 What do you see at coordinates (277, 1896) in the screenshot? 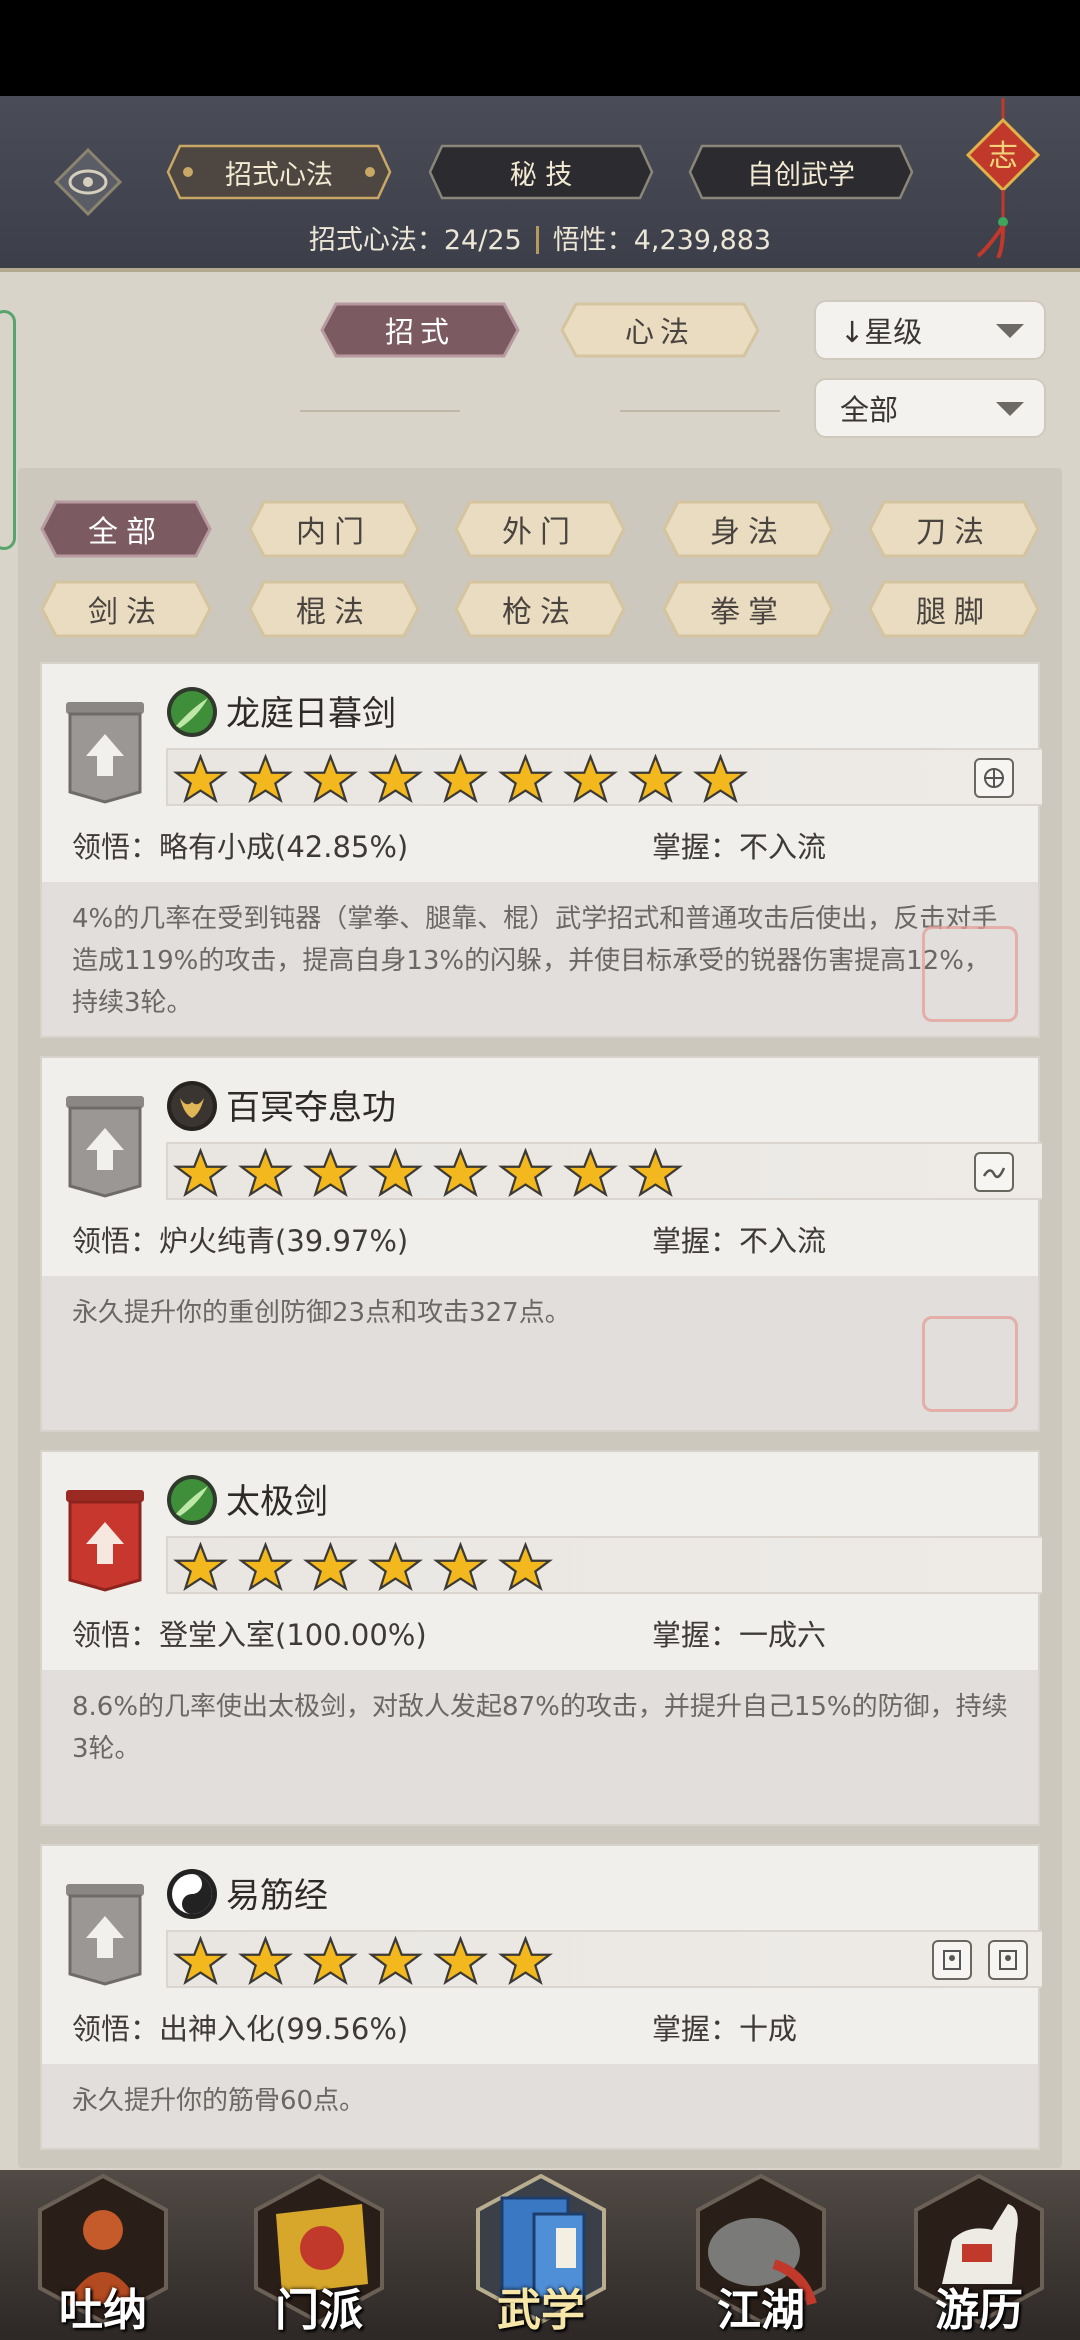
I see `skill-name: 易筋经` at bounding box center [277, 1896].